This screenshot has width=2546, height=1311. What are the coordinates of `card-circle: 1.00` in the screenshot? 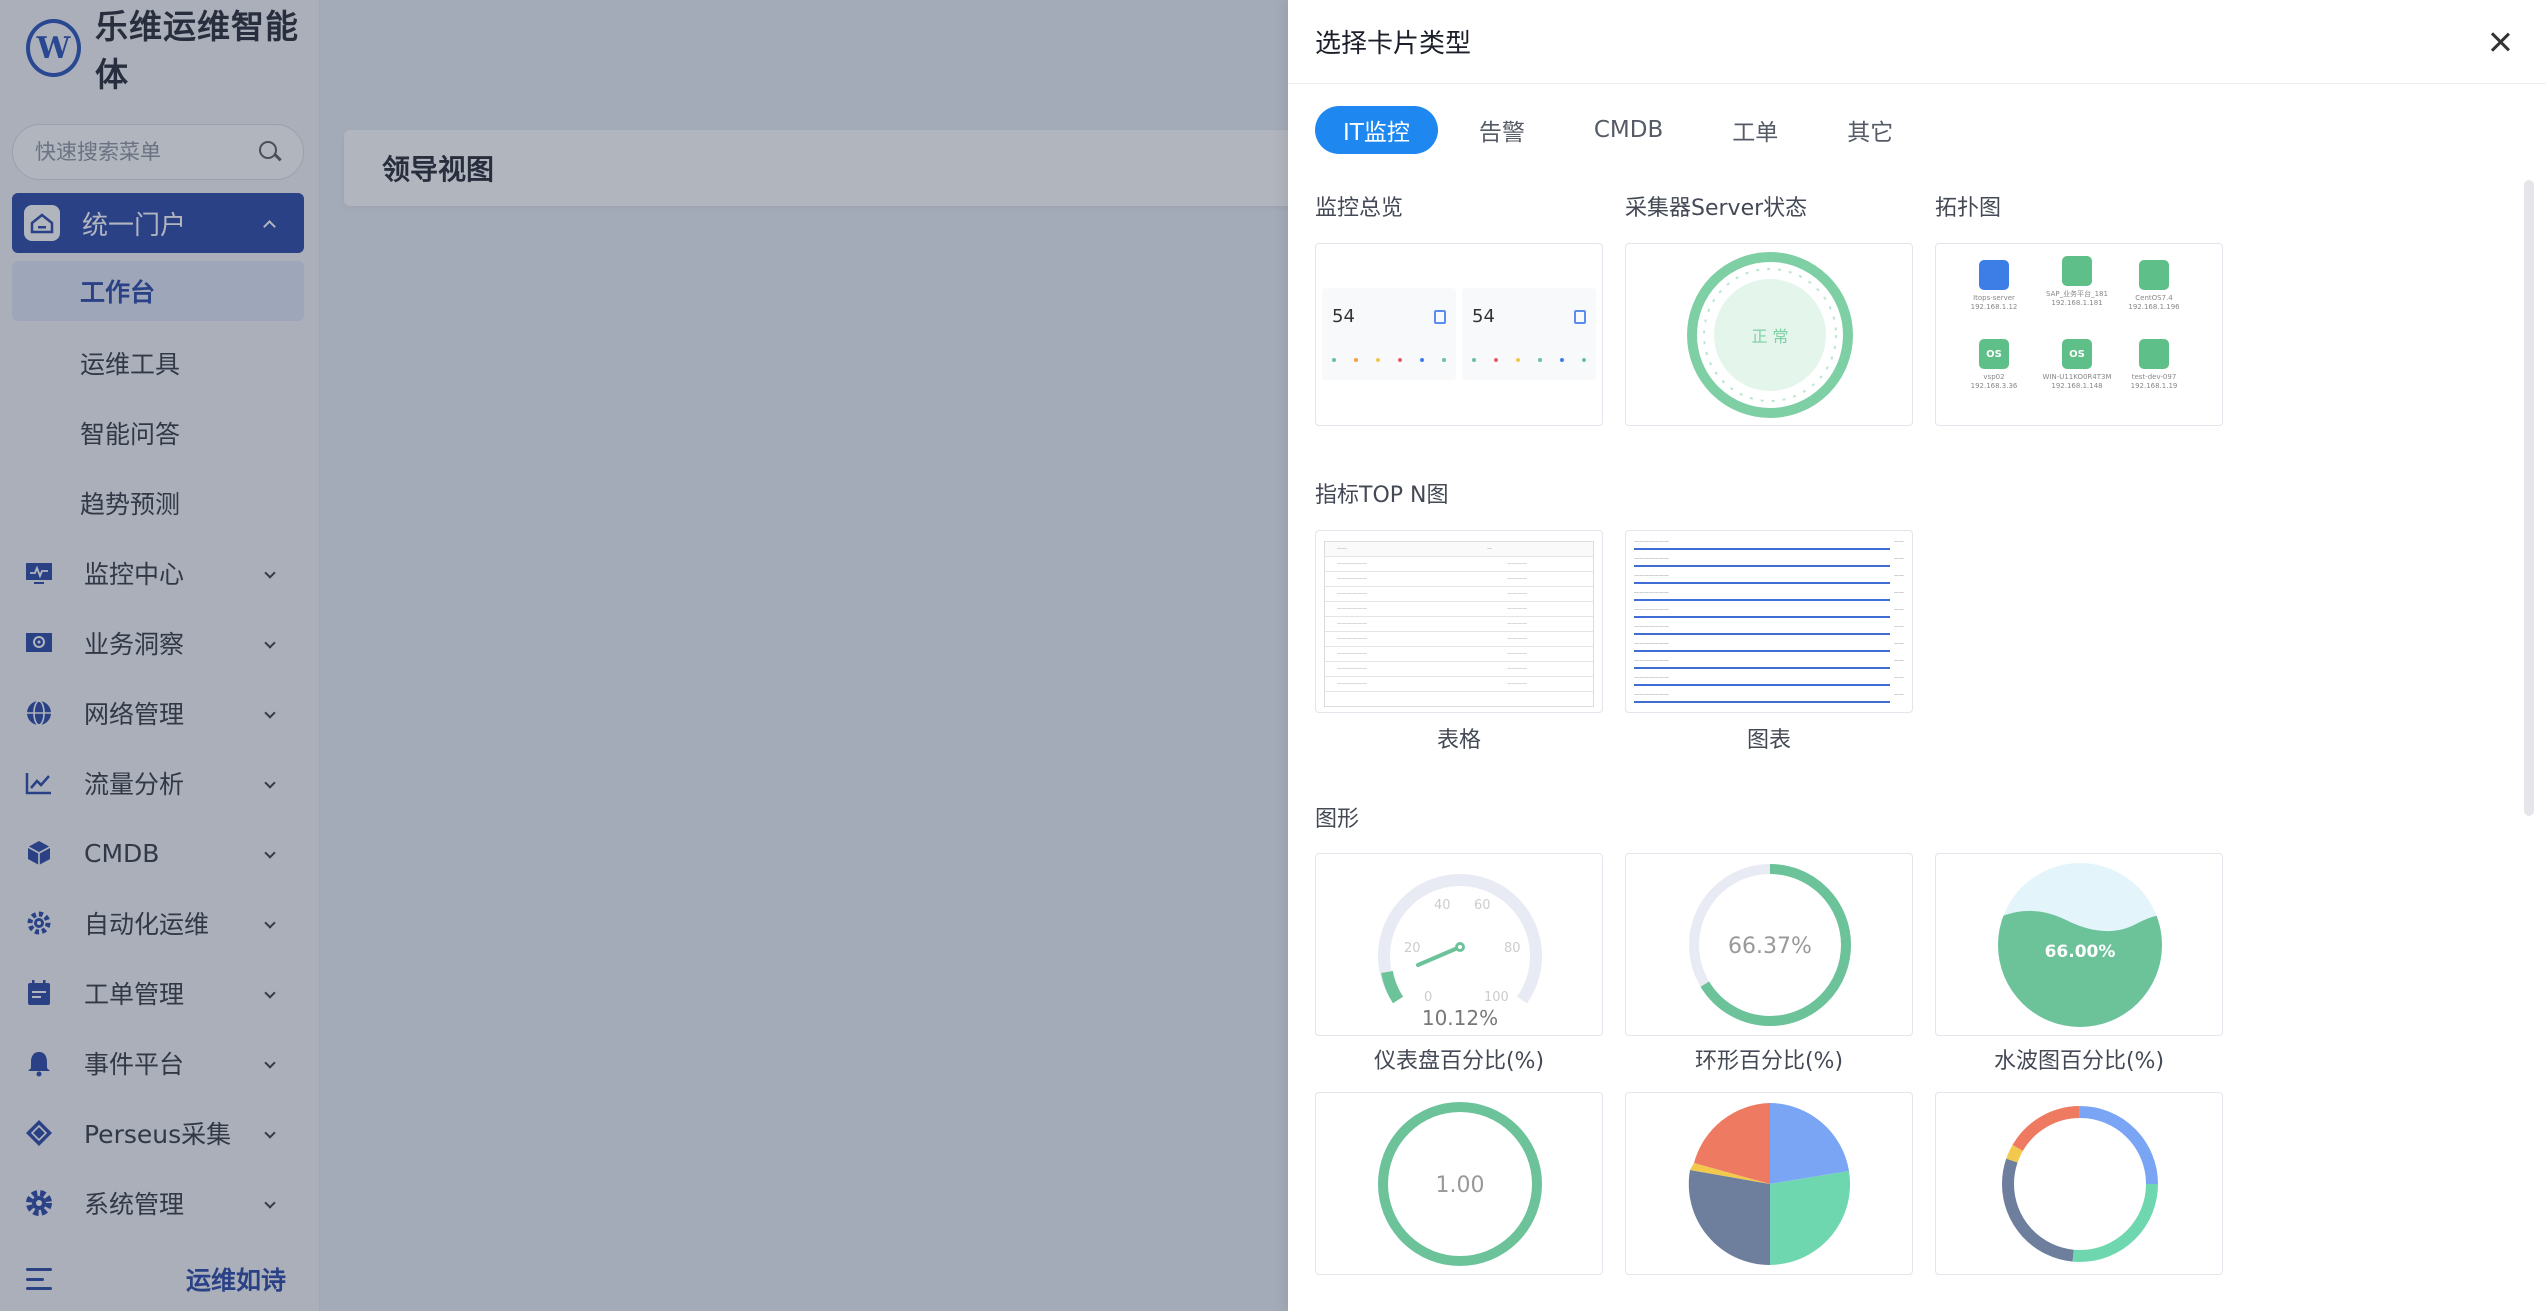 It's located at (1459, 1183).